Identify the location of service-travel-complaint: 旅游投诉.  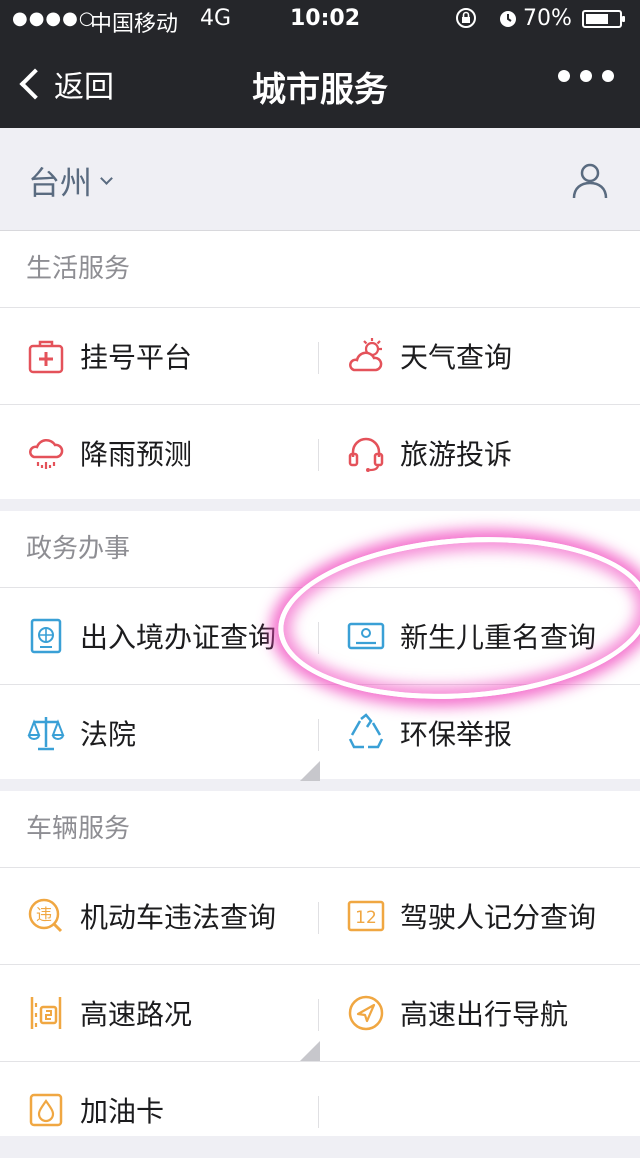
(480, 453).